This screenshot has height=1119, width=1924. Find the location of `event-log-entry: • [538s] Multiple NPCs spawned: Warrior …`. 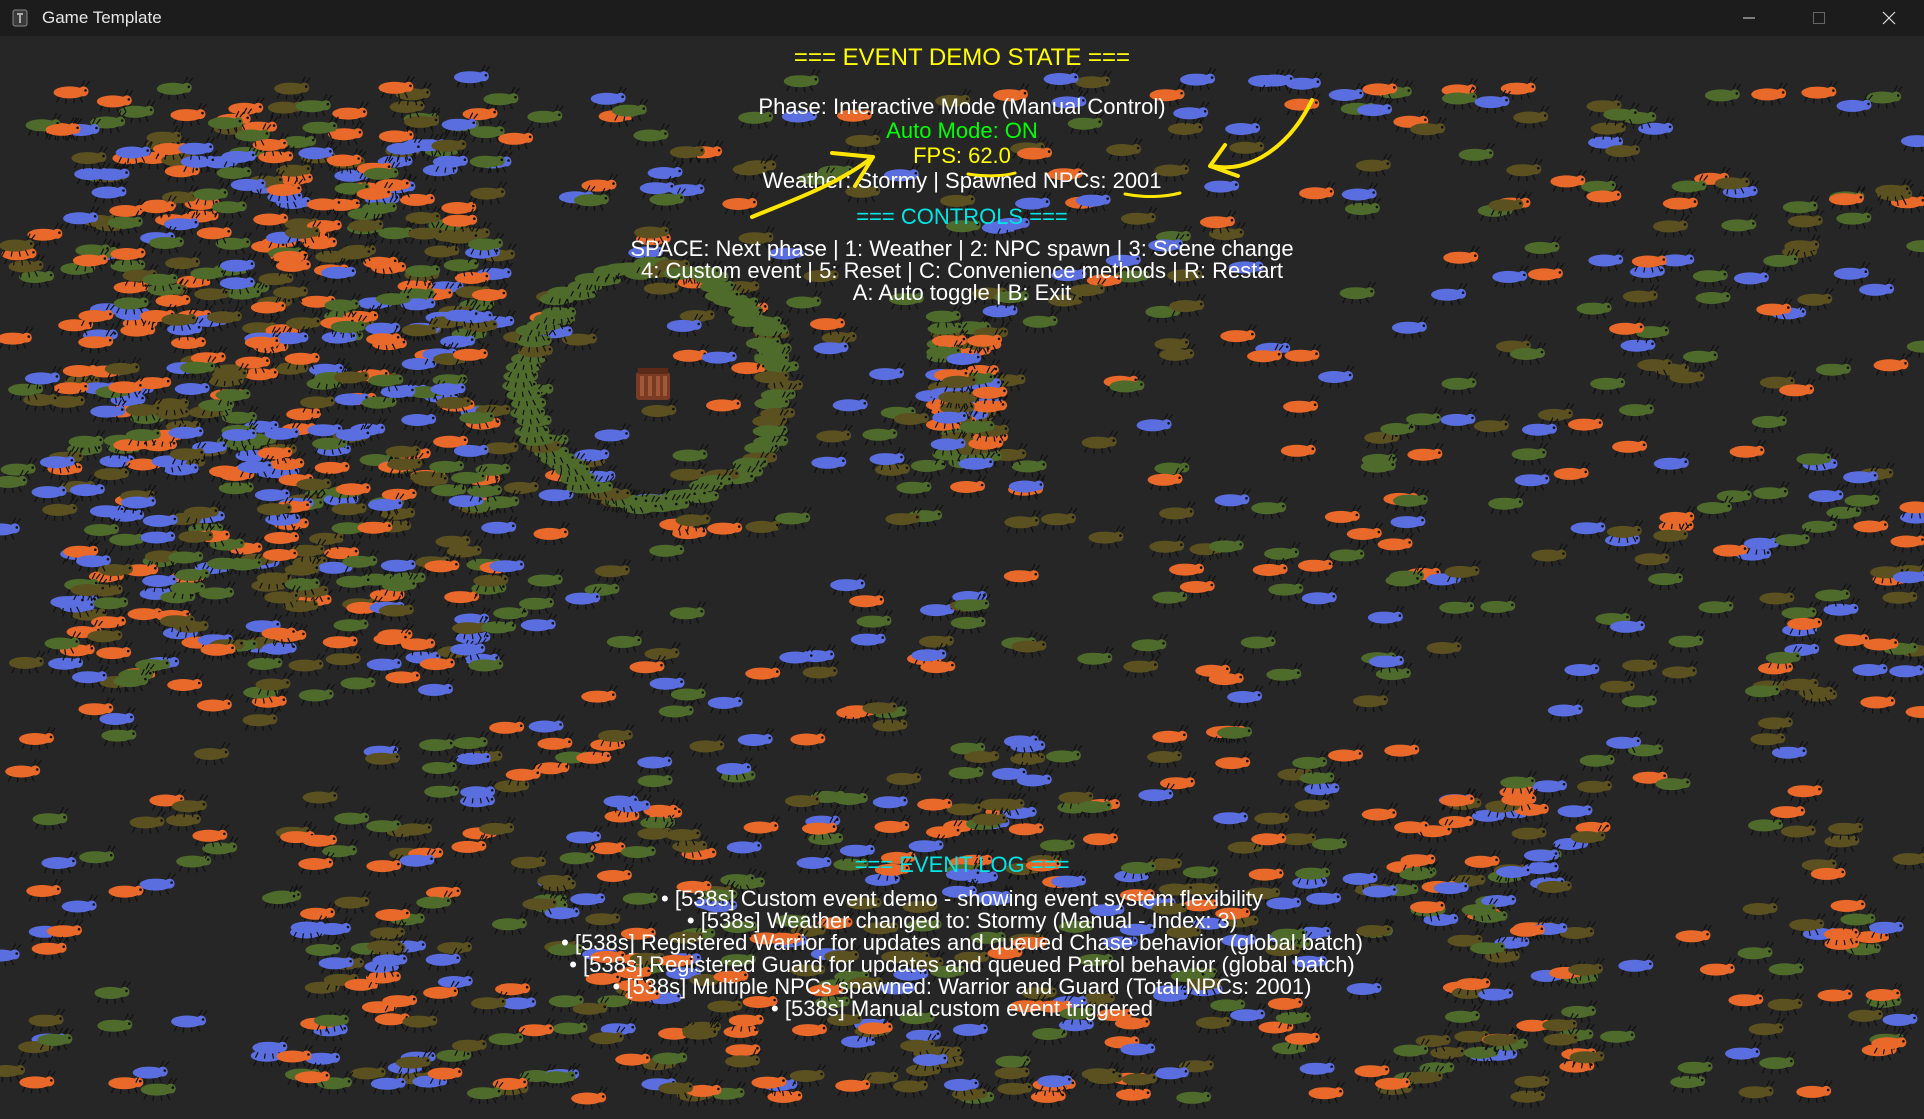

event-log-entry: • [538s] Multiple NPCs spawned: Warrior … is located at coordinates (962, 986).